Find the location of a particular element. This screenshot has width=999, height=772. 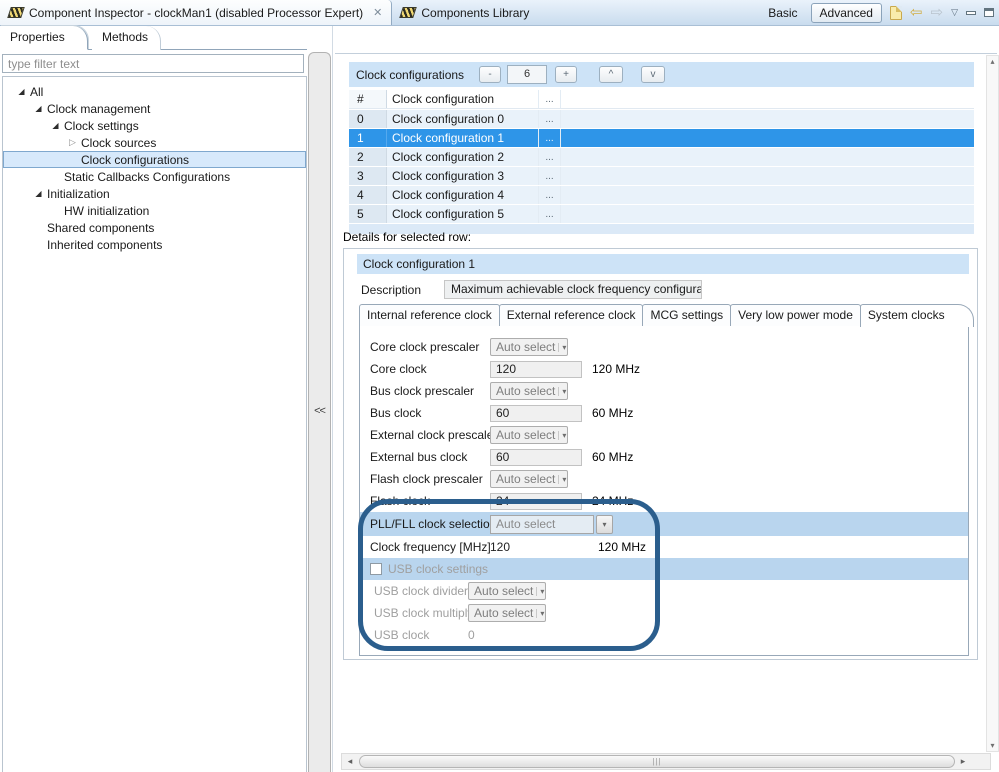

usb-clock-settings-checkbox is located at coordinates (376, 569).